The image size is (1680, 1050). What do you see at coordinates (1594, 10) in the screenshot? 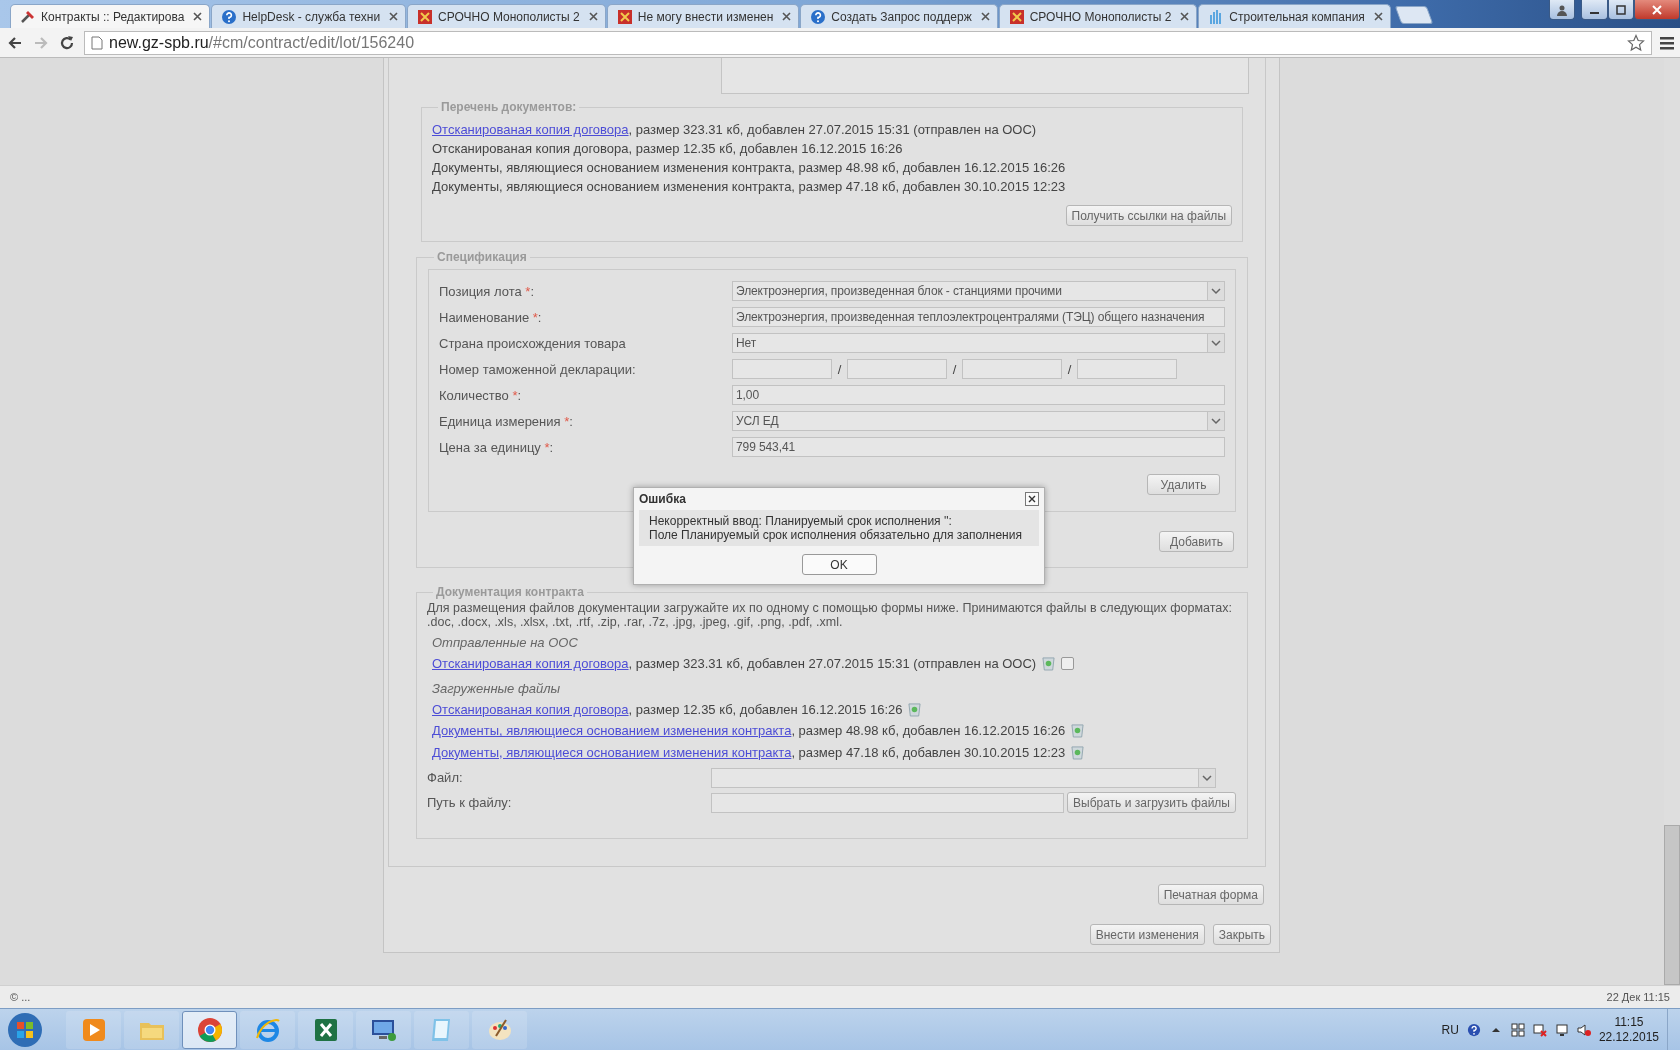
I see `minimize-button` at bounding box center [1594, 10].